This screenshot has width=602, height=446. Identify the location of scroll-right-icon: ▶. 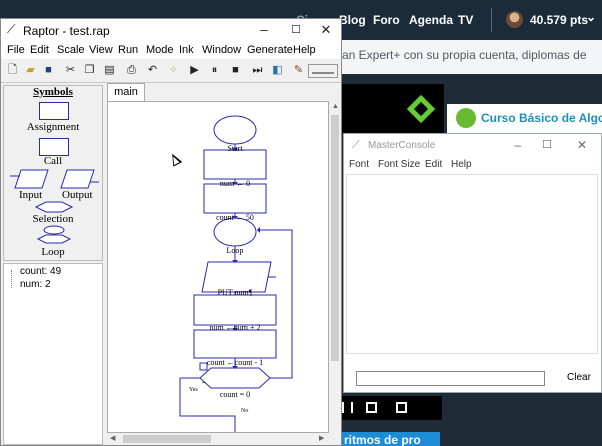
(321, 439).